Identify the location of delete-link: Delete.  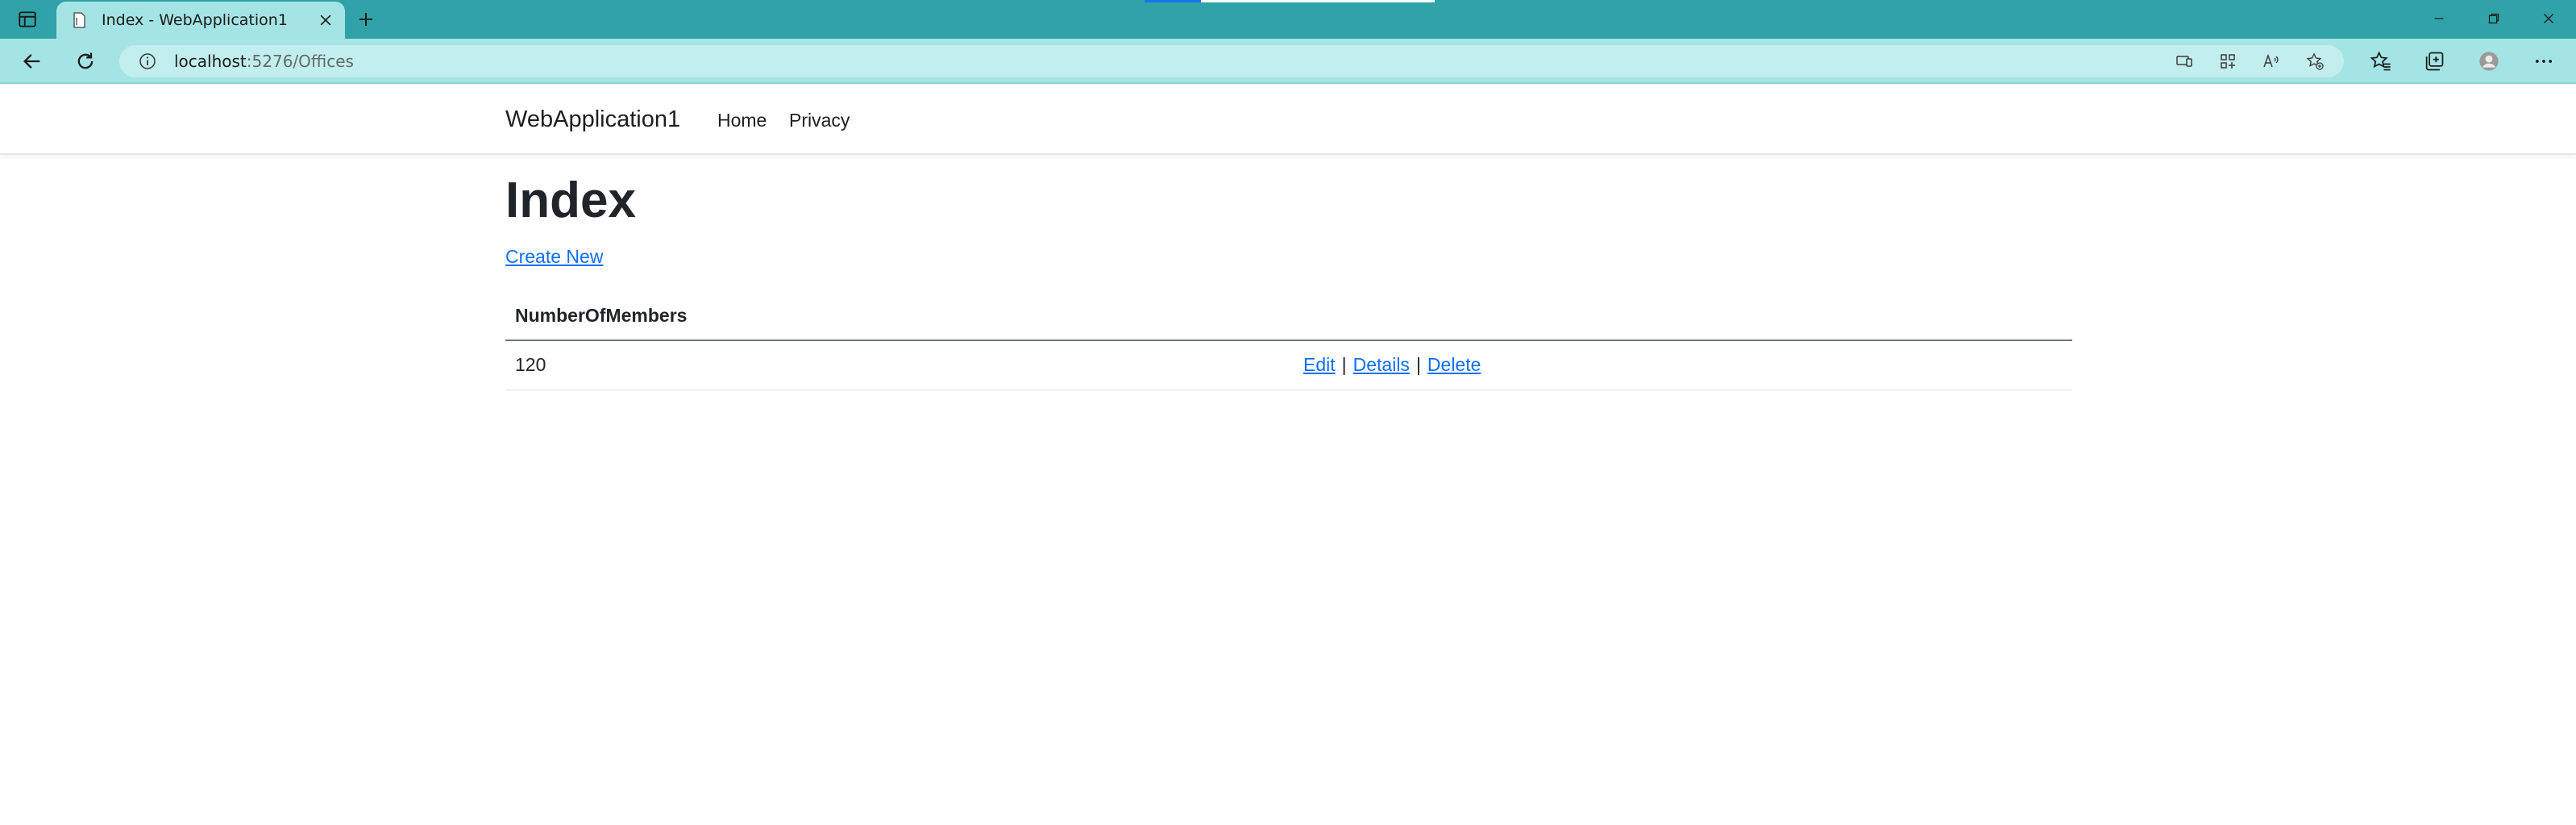
(1454, 364).